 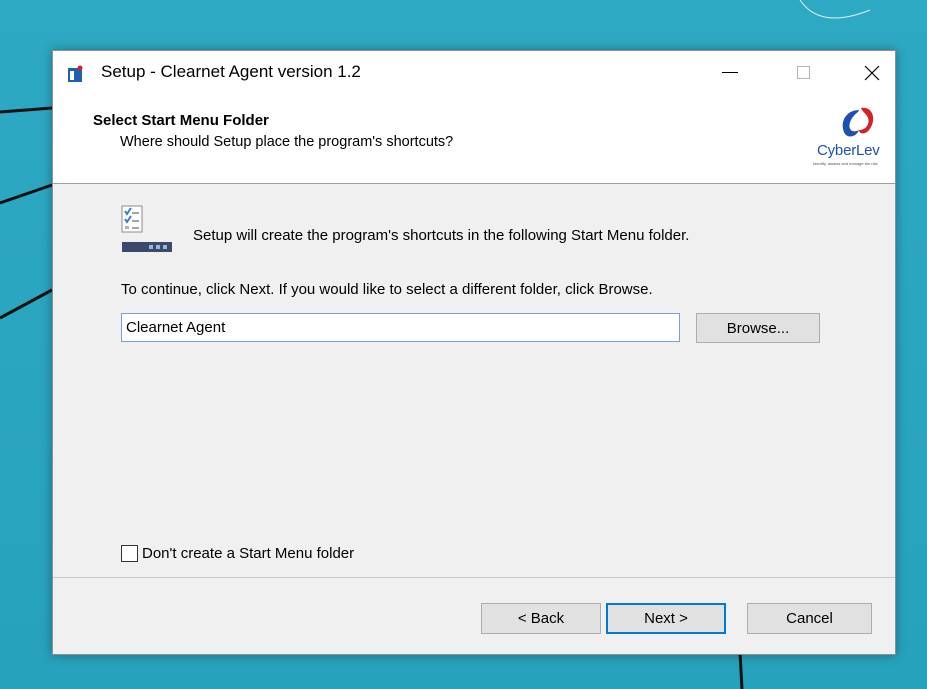 What do you see at coordinates (181, 120) in the screenshot?
I see `page-title: Select Start Menu Folder` at bounding box center [181, 120].